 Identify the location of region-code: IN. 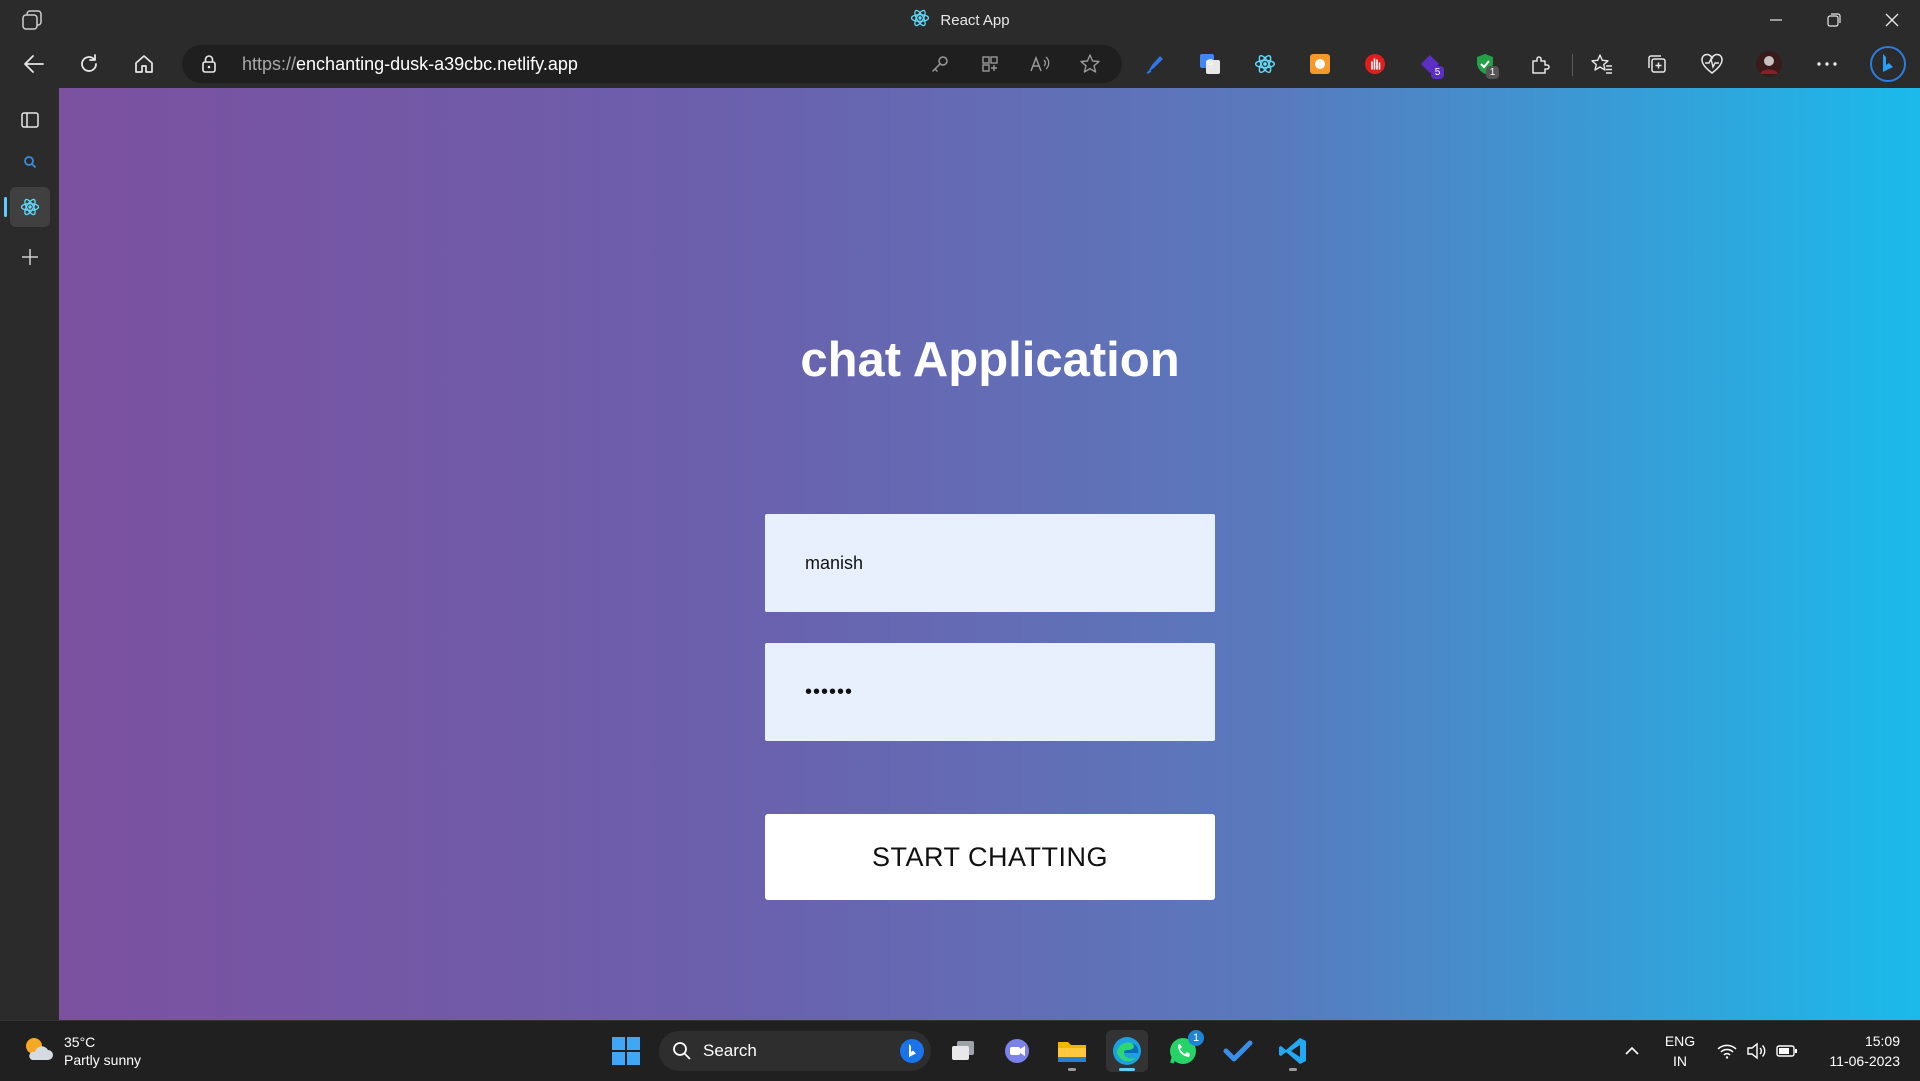
(1680, 1061).